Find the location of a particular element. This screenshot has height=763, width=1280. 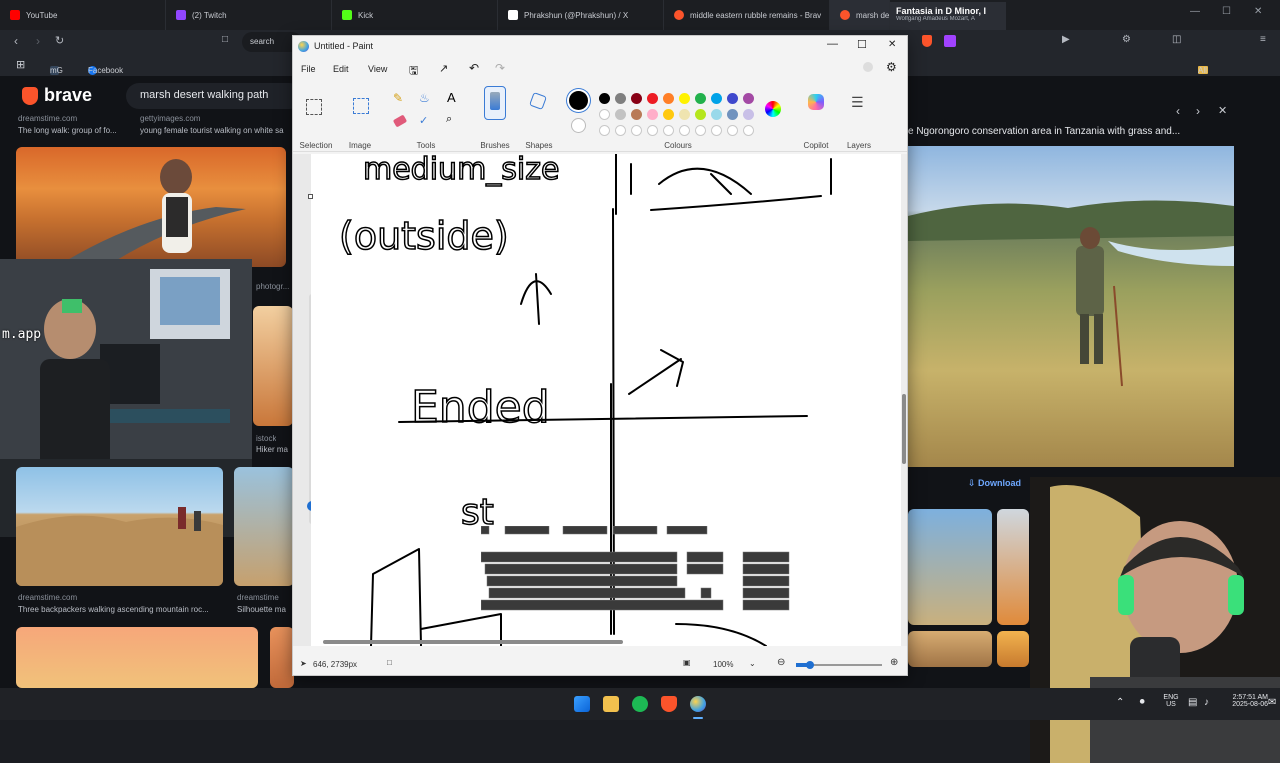

start-icon is located at coordinates (582, 704).